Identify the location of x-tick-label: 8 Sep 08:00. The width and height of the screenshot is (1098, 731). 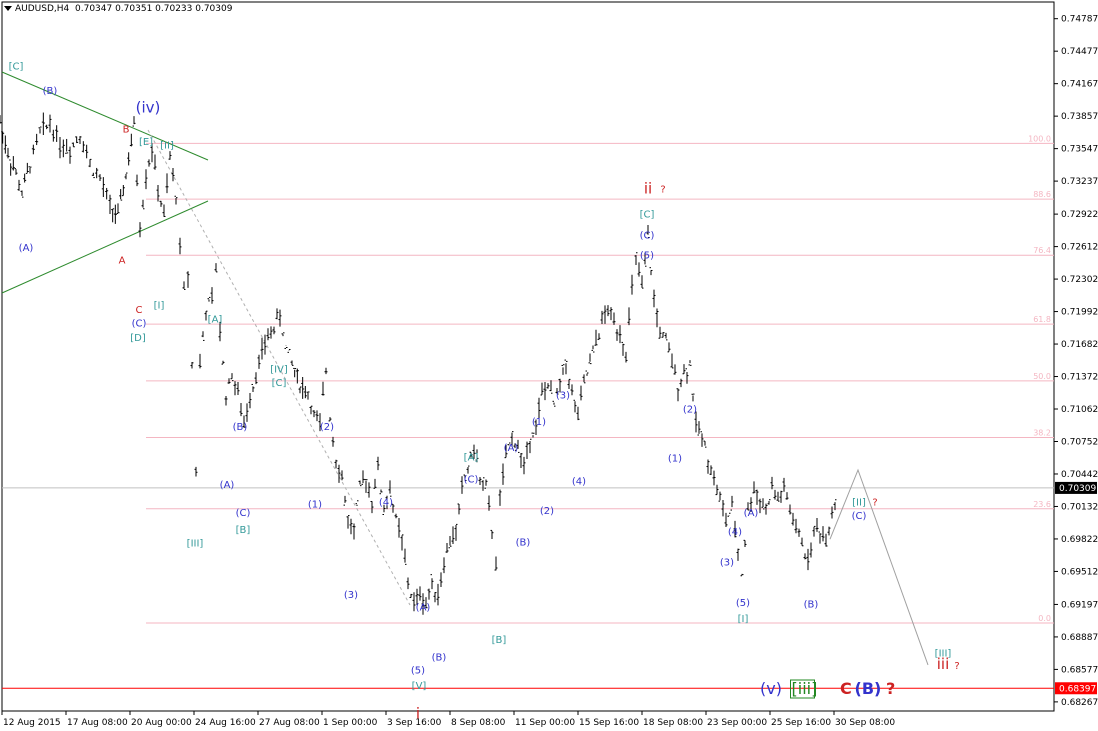
(478, 723).